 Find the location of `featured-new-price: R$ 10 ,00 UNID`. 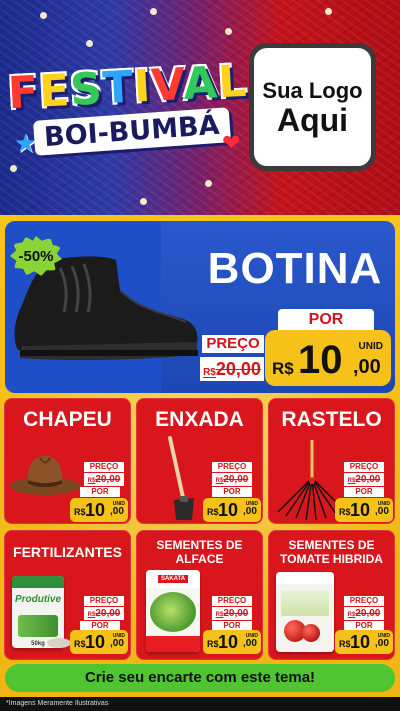

featured-new-price: R$ 10 ,00 UNID is located at coordinates (328, 358).